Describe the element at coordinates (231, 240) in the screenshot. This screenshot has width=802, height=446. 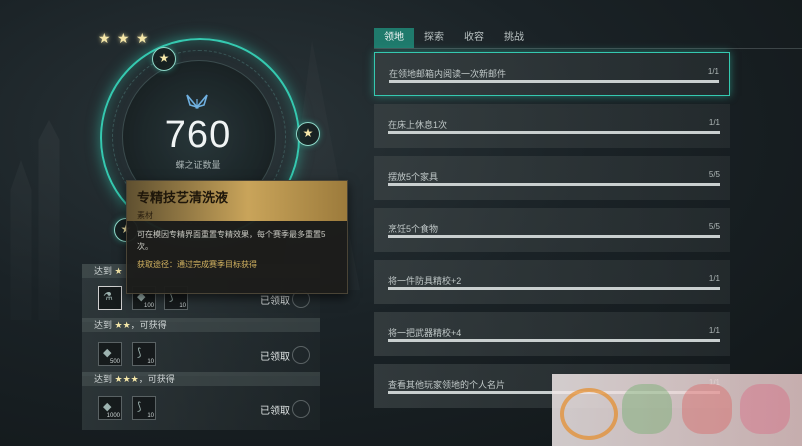
I see `tooltip-description: 可在模因专精界面重置专精效果，每个赛季最多重置5次。` at that location.